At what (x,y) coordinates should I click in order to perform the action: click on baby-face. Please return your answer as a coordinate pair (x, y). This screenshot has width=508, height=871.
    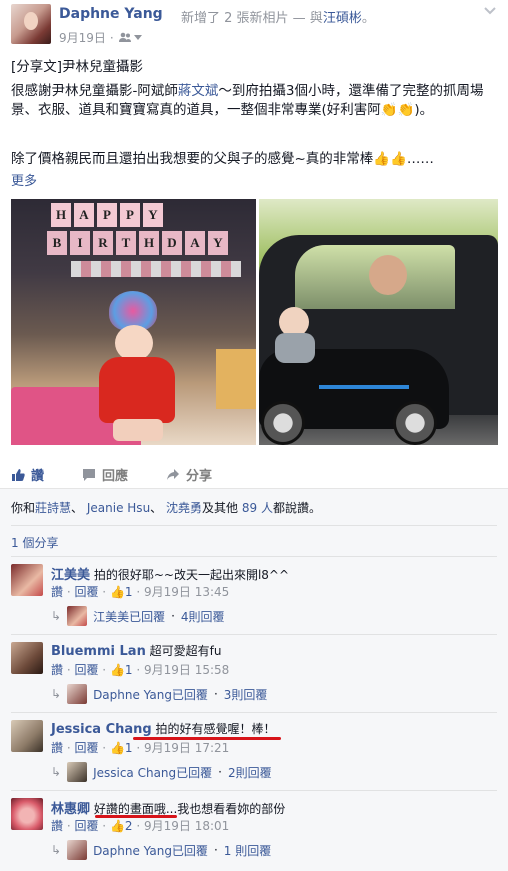
    Looking at the image, I should click on (134, 343).